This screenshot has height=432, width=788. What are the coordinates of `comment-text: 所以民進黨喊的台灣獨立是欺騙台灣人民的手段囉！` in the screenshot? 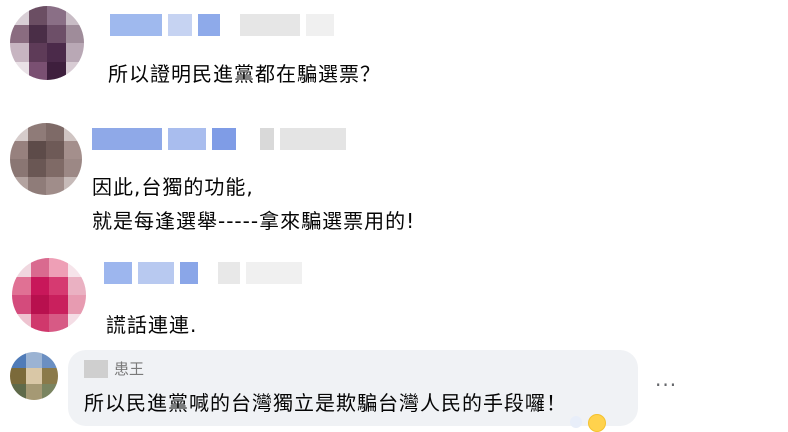 It's located at (325, 403).